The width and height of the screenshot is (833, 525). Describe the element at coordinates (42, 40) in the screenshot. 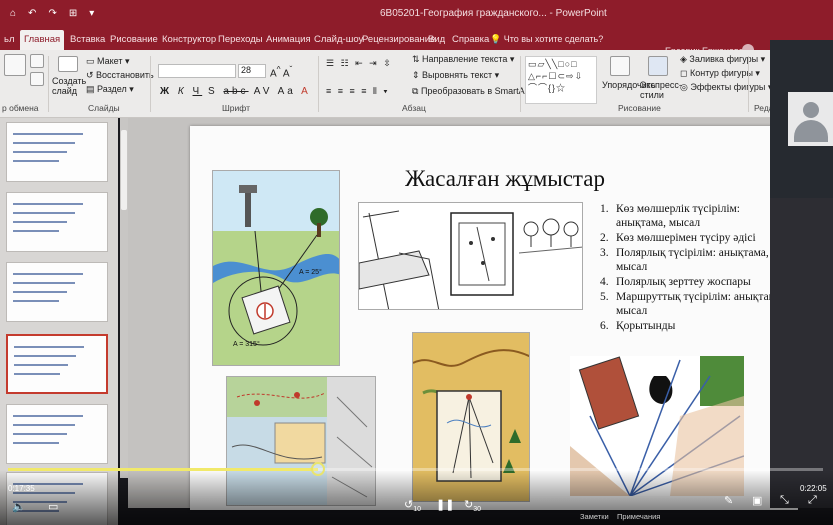

I see `tab-home: Главная` at that location.